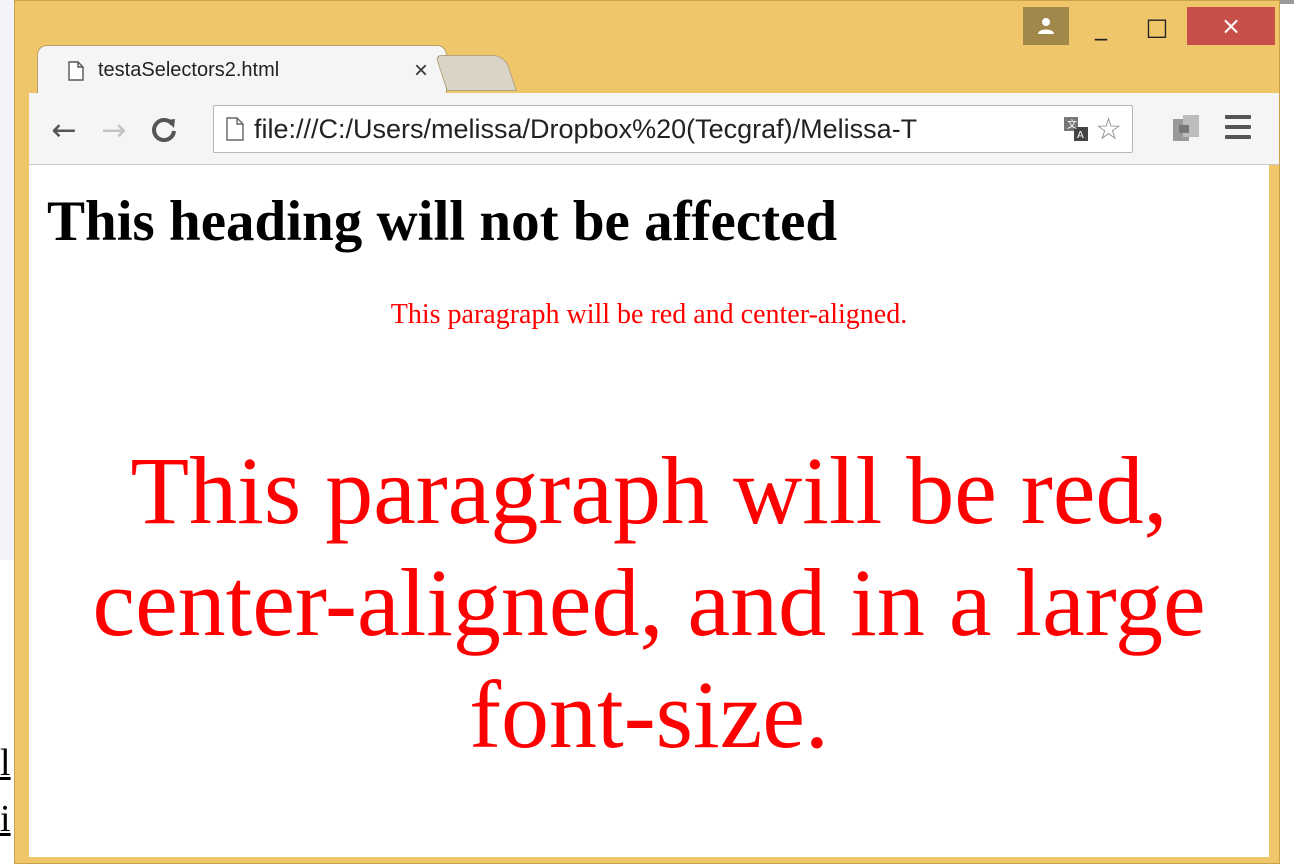  I want to click on minimize-button: _, so click(1101, 27).